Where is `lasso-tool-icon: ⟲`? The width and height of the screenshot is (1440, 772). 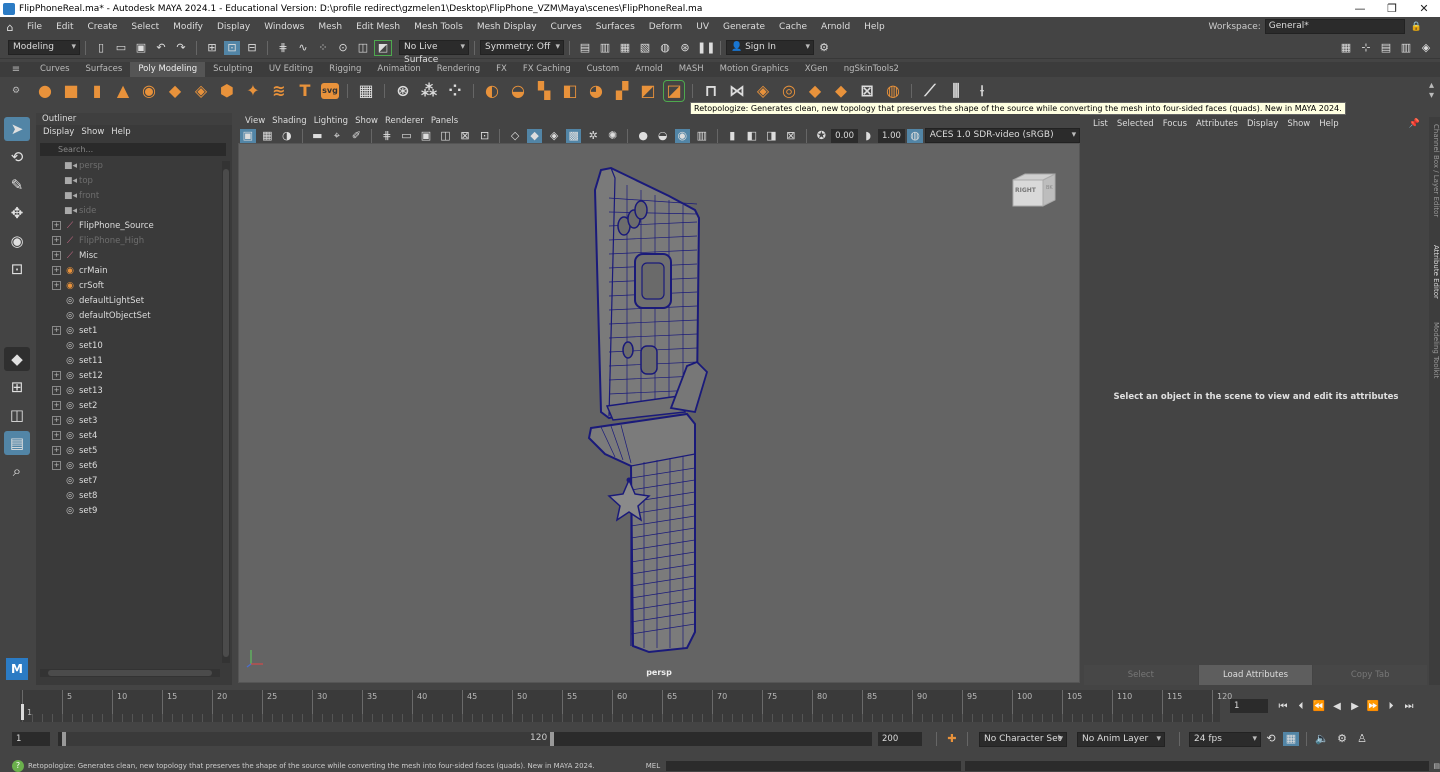
lasso-tool-icon: ⟲ is located at coordinates (17, 157).